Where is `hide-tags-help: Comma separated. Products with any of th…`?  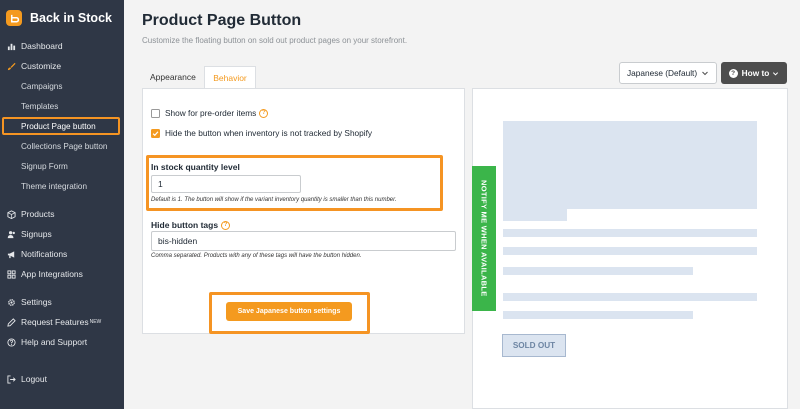 hide-tags-help: Comma separated. Products with any of th… is located at coordinates (256, 256).